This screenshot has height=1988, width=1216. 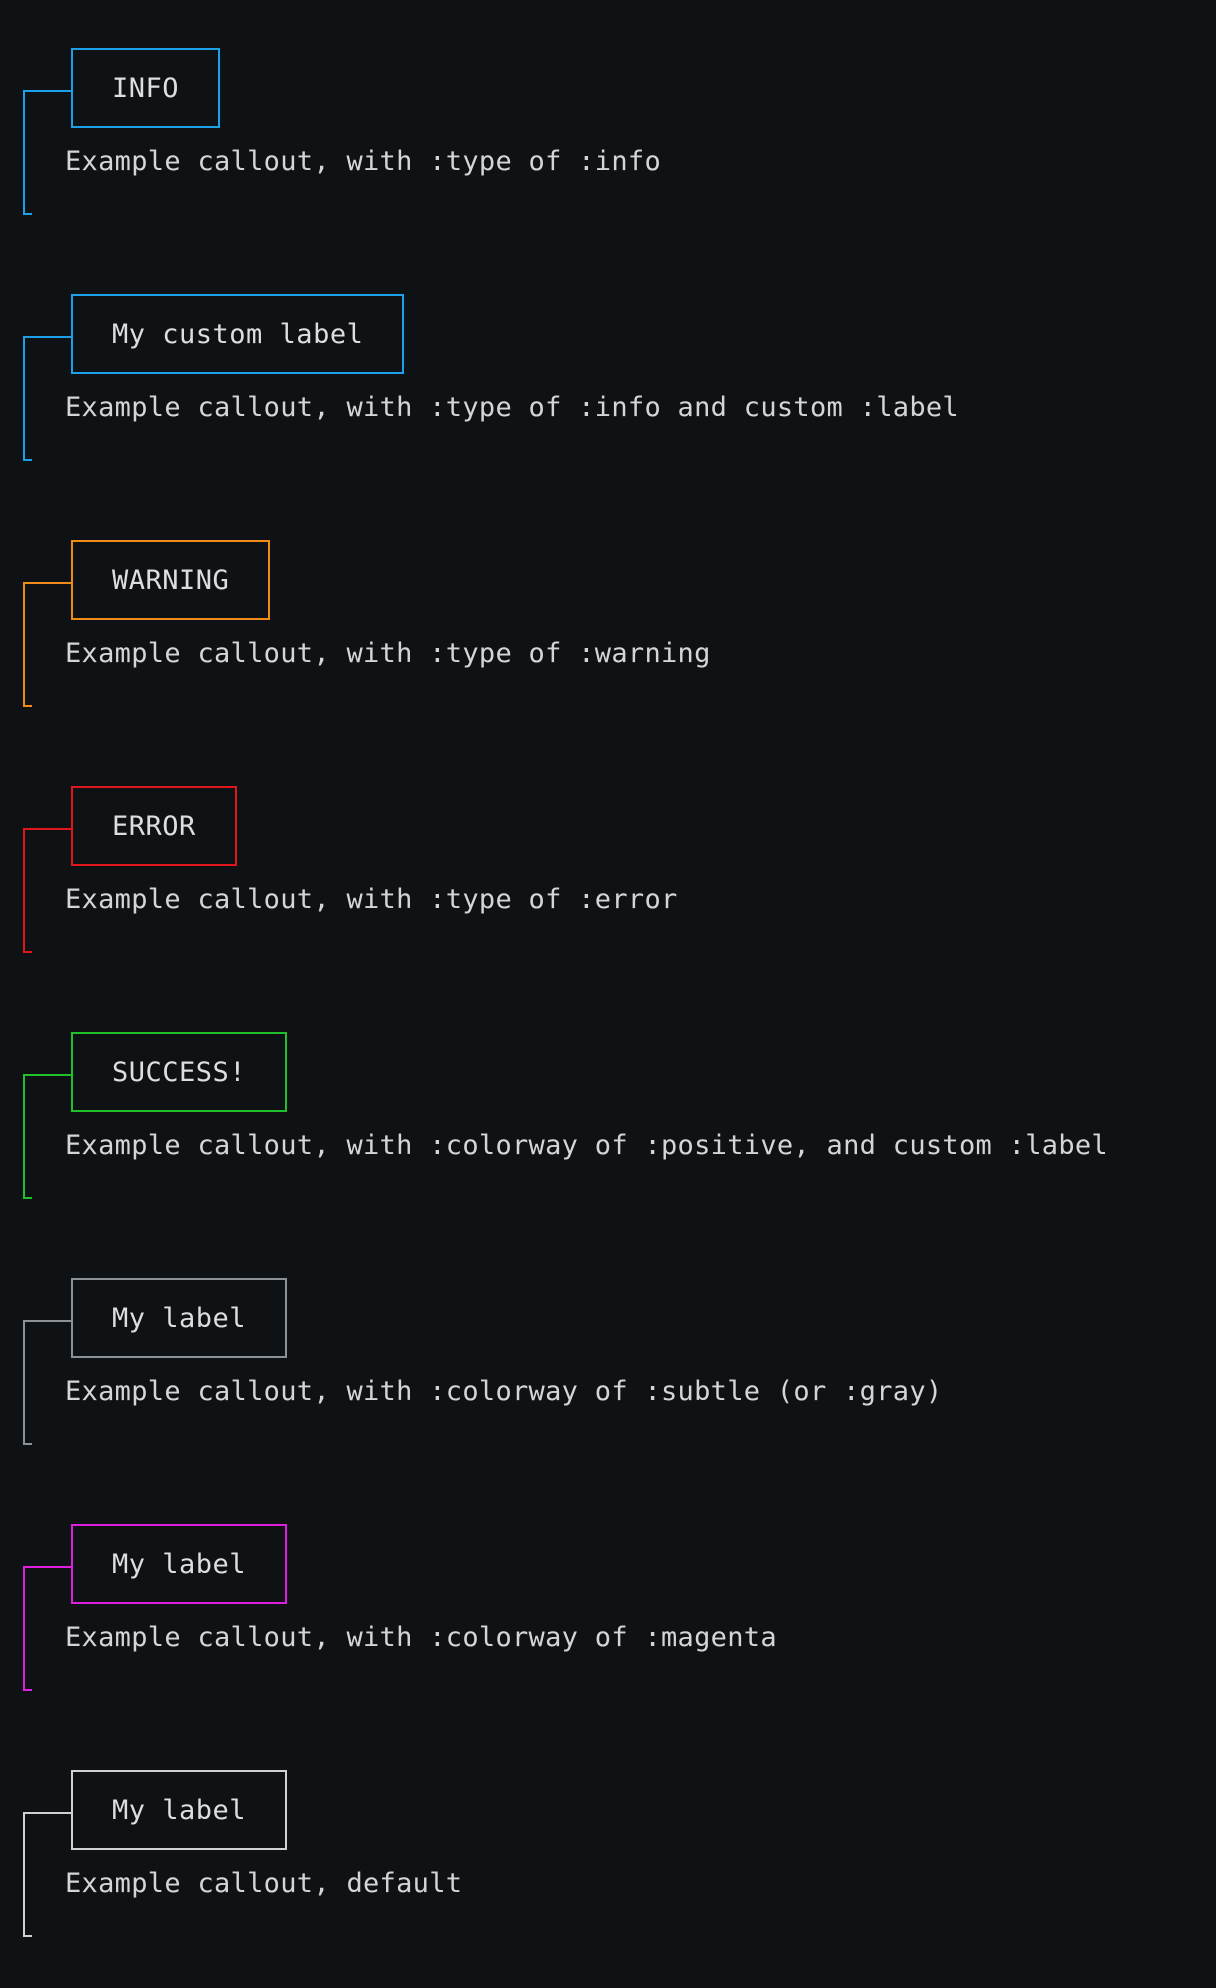 What do you see at coordinates (179, 1072) in the screenshot?
I see `callout-label: SUCCESS!` at bounding box center [179, 1072].